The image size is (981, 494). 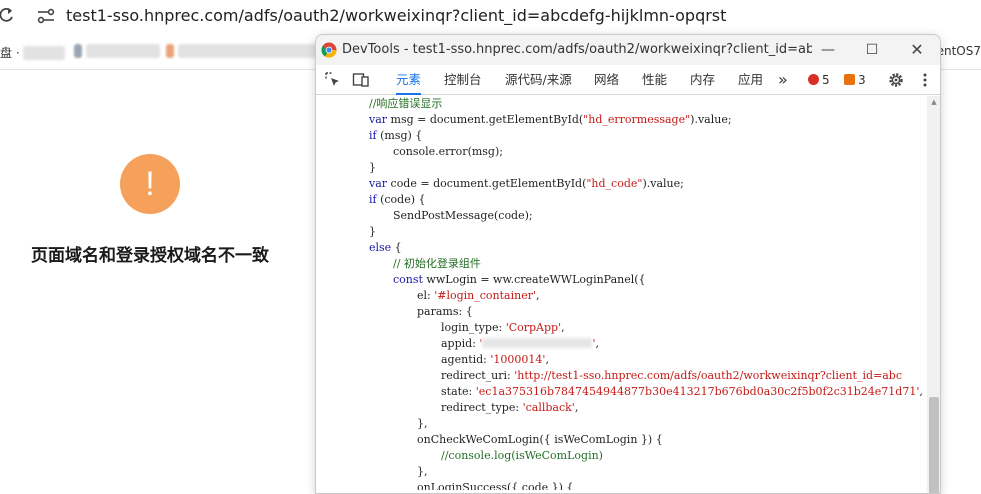 I want to click on exclamation-icon: !, so click(x=150, y=184).